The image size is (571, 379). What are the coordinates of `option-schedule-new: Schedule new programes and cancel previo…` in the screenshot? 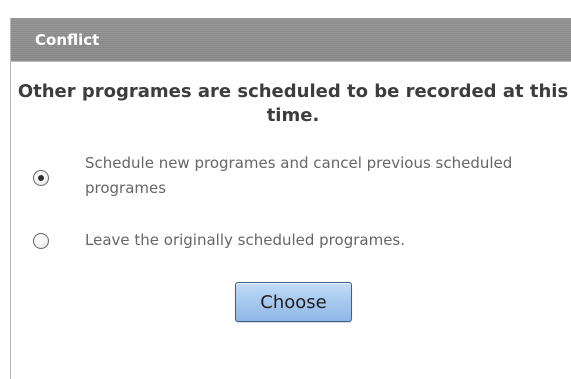 It's located at (279, 176).